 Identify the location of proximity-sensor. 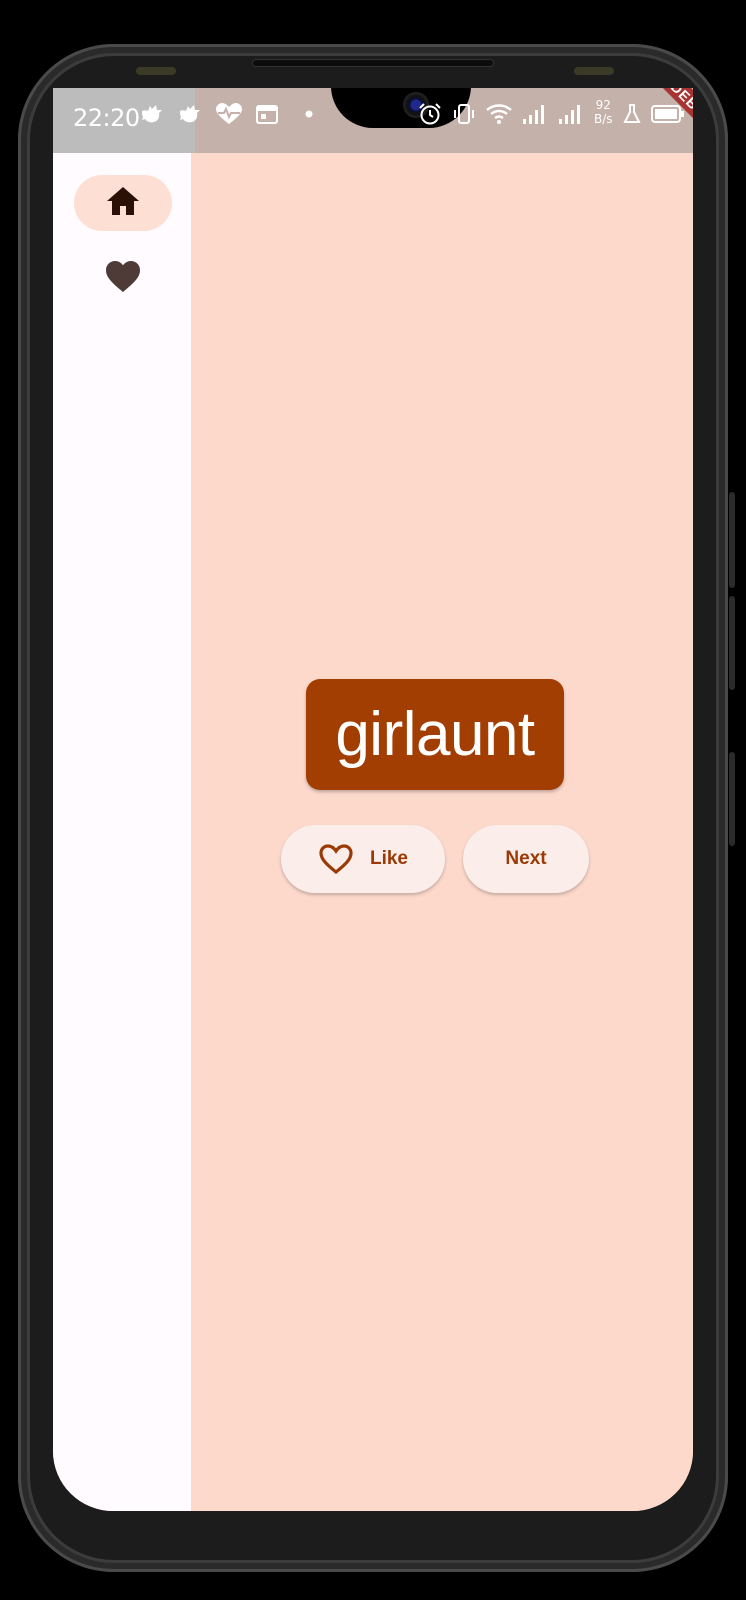
(156, 71).